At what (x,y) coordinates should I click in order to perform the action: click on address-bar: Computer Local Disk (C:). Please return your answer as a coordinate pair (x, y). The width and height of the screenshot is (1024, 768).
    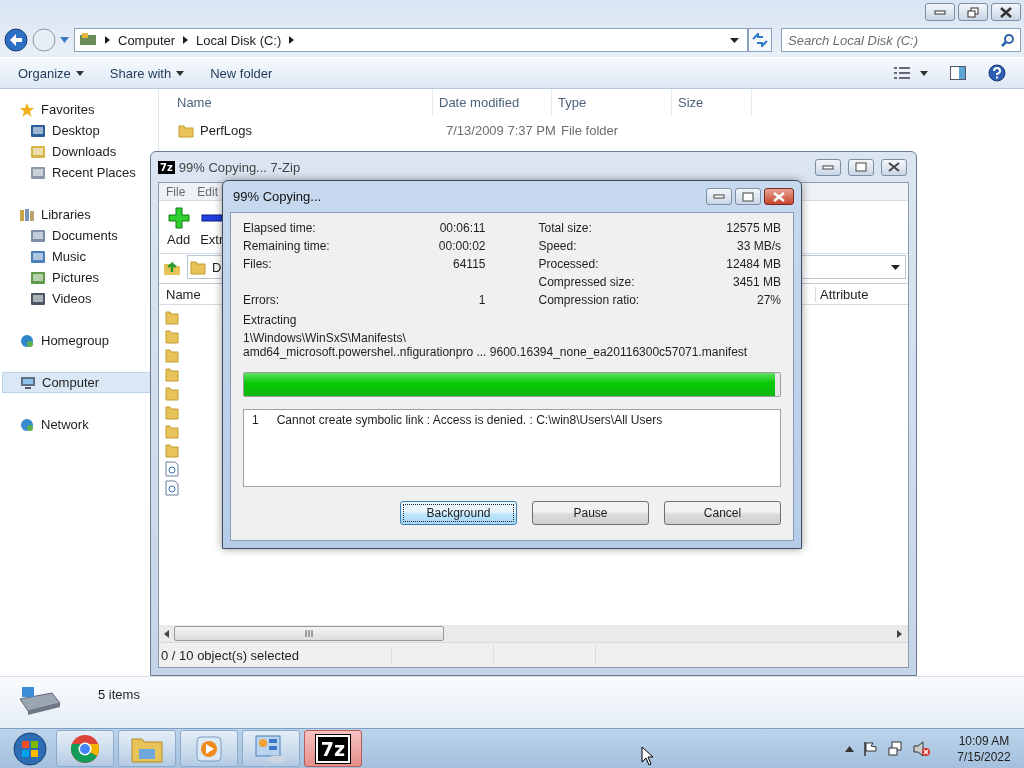
    Looking at the image, I should click on (411, 40).